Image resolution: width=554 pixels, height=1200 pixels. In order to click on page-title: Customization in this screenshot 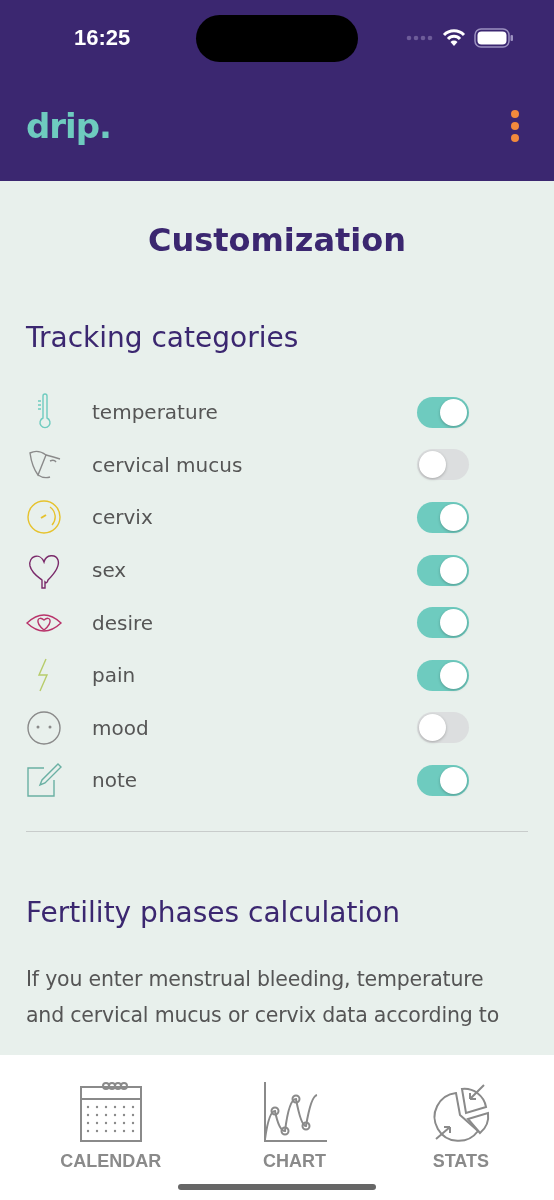, I will do `click(277, 240)`.